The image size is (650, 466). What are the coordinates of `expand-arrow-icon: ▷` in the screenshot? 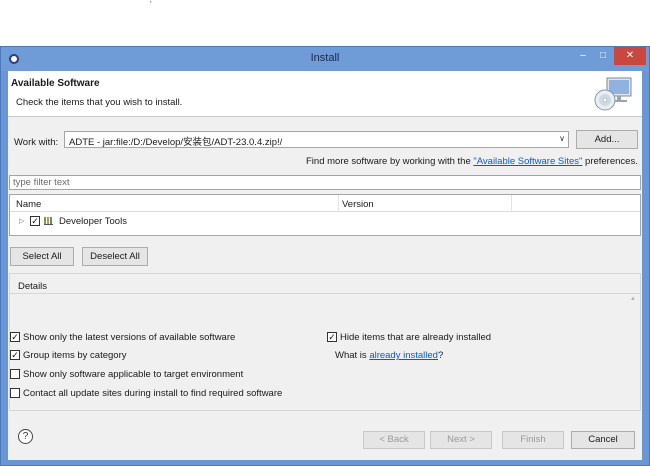 It's located at (21, 221).